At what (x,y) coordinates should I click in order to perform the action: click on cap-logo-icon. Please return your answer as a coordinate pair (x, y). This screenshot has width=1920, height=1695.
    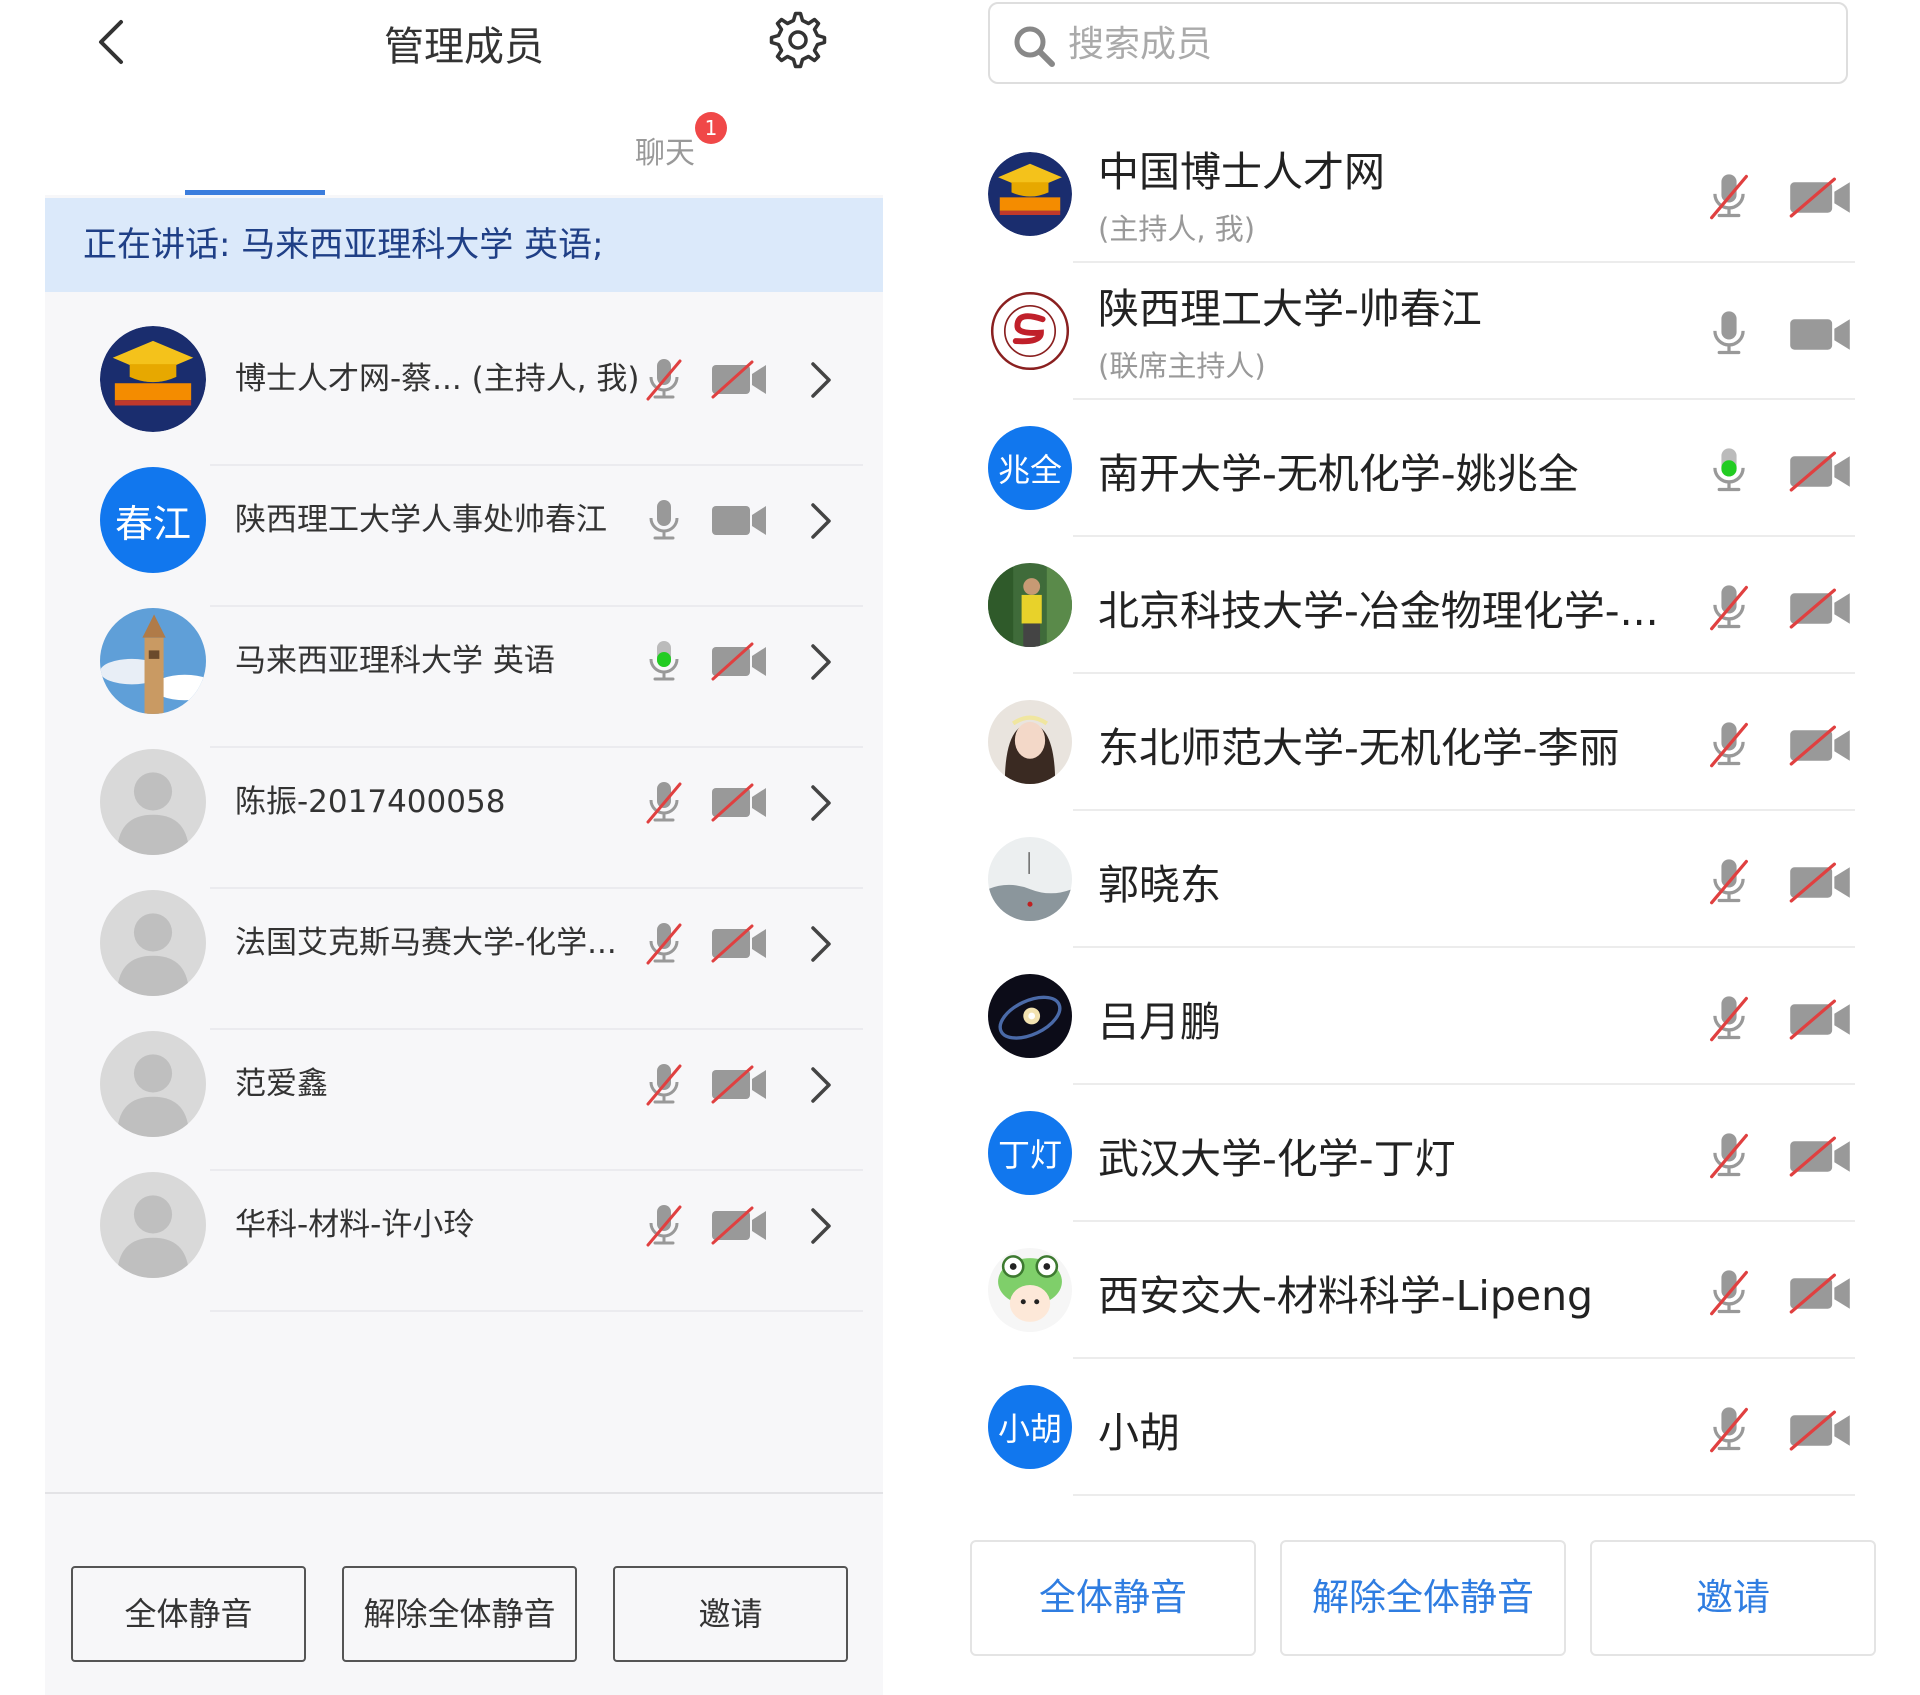
    Looking at the image, I should click on (1030, 194).